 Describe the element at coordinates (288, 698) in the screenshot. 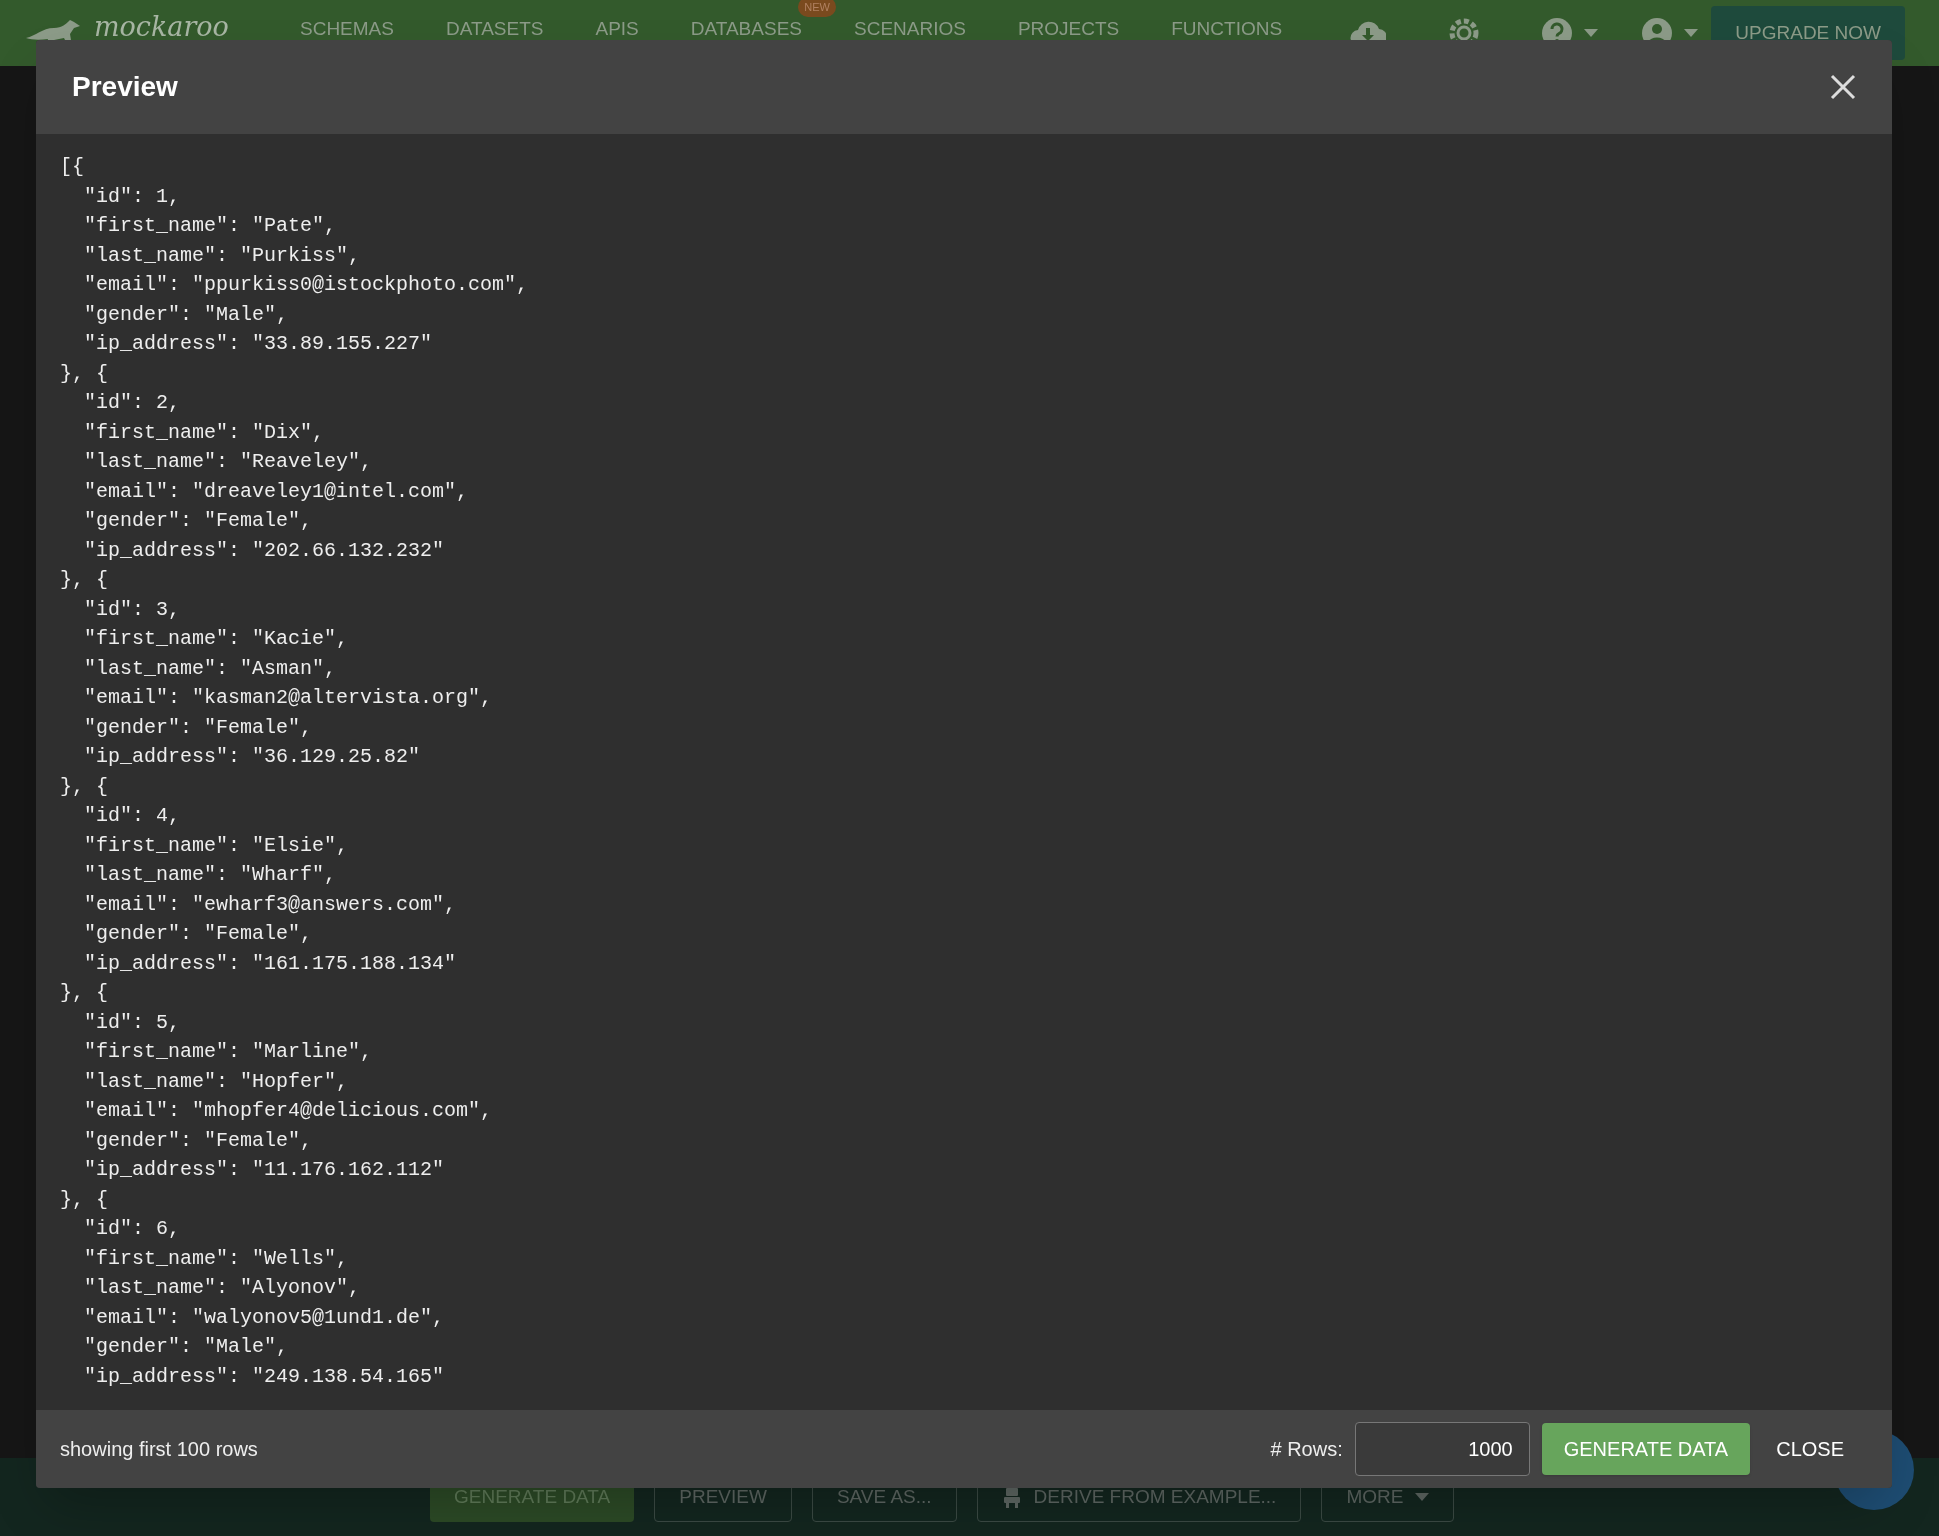

I see `code-line: "email": "kasman2@altervista.org",` at that location.